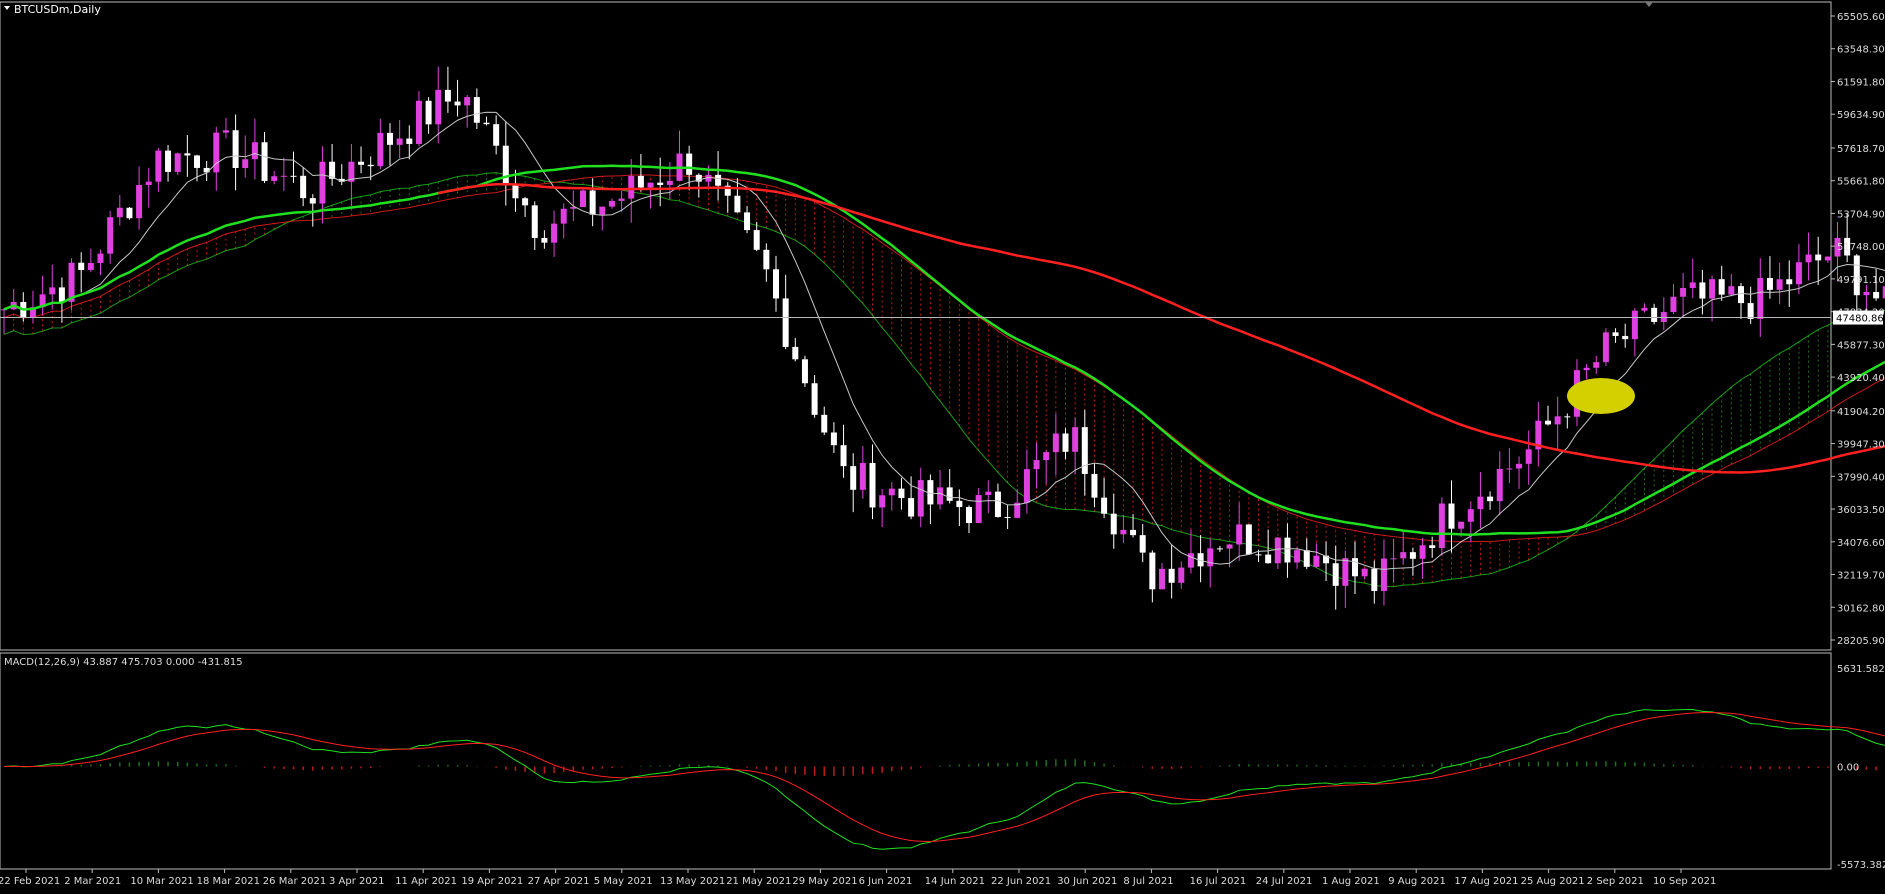 This screenshot has width=1885, height=894. What do you see at coordinates (1553, 881) in the screenshot?
I see `time-tick-label: 25 Aug 2021` at bounding box center [1553, 881].